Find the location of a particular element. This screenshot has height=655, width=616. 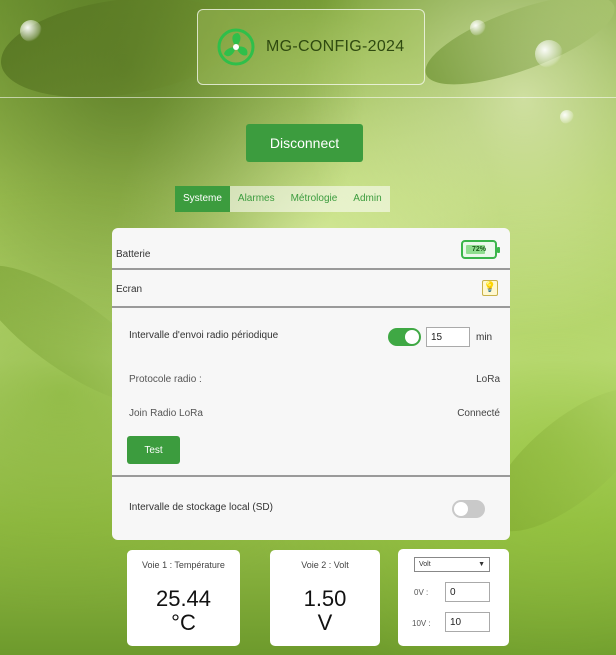

zero-label: 0V : is located at coordinates (421, 592).